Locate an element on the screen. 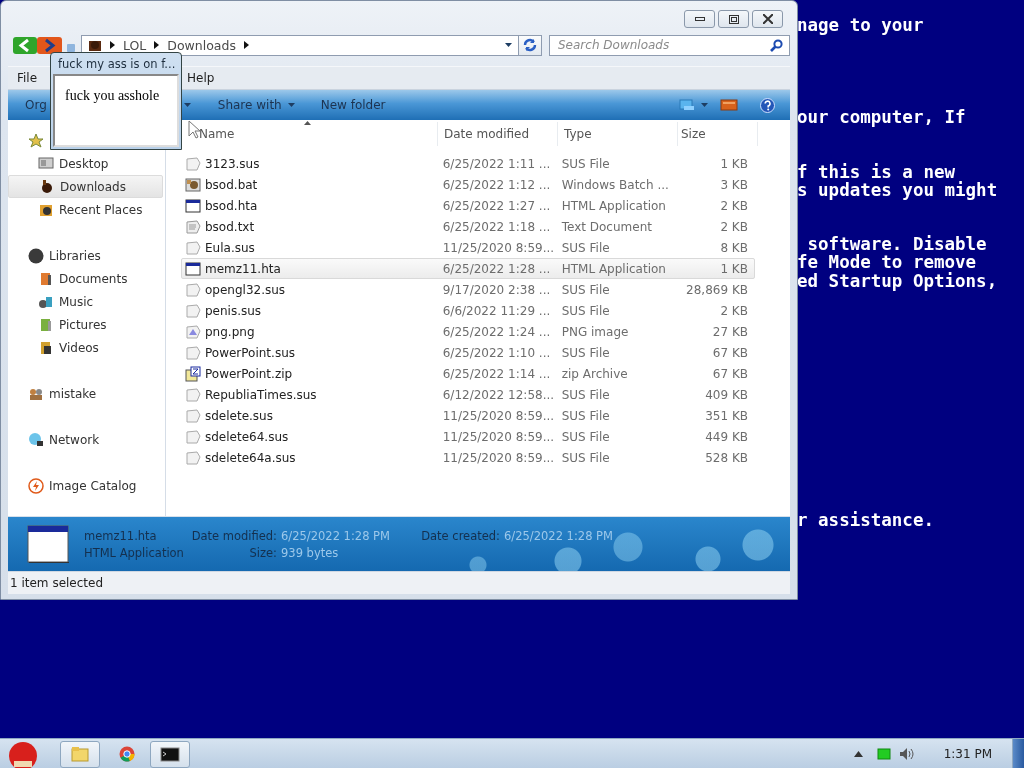 The image size is (1024, 768). file-row: PowerPoint.zip 6/25/2022 1:14 ... zip Archive 67 KB is located at coordinates (468, 373).